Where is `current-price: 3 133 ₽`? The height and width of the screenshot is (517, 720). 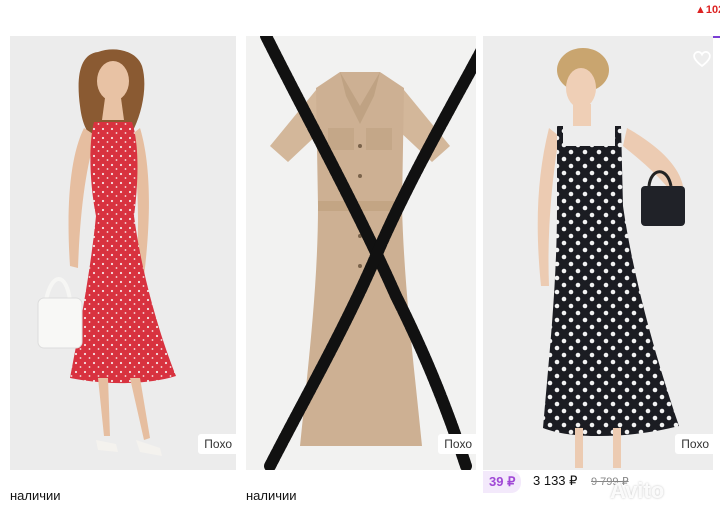 current-price: 3 133 ₽ is located at coordinates (555, 480).